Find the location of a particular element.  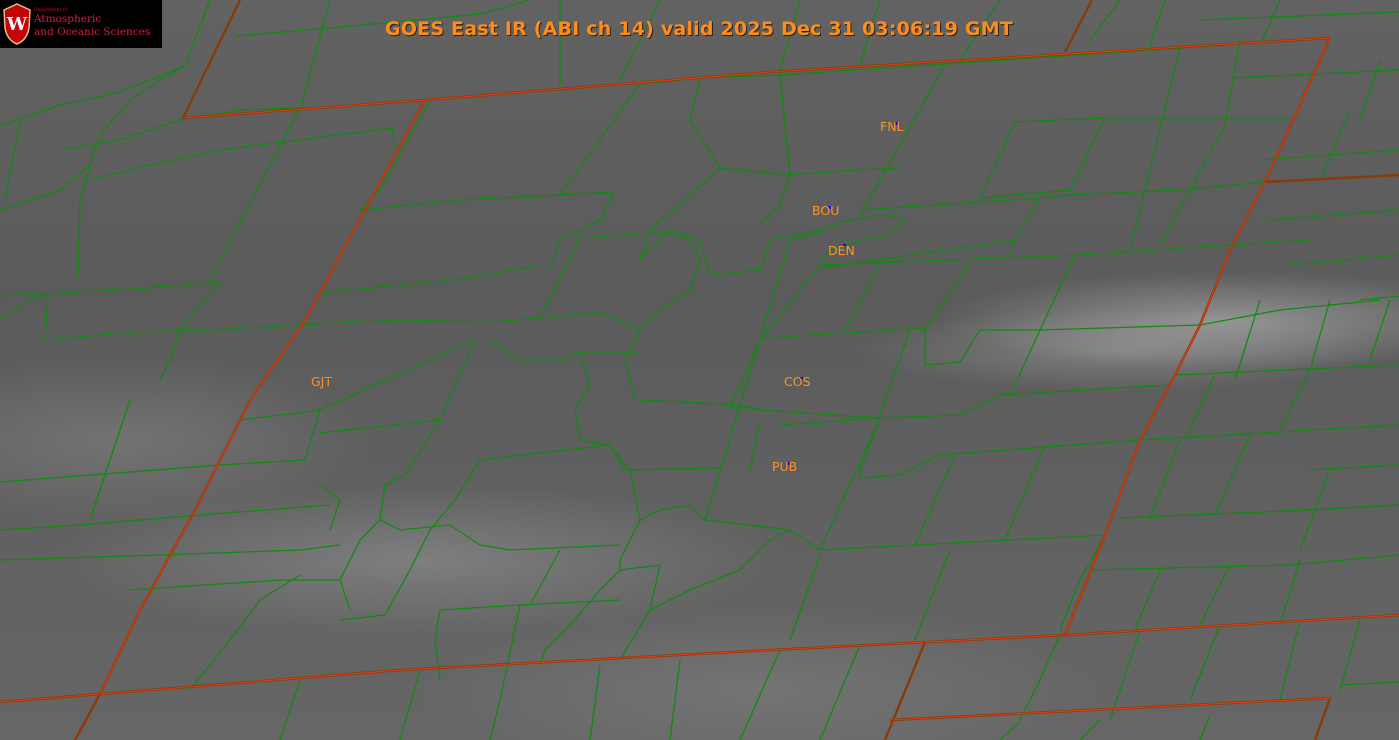

station-label-gjt: GJT is located at coordinates (322, 381).